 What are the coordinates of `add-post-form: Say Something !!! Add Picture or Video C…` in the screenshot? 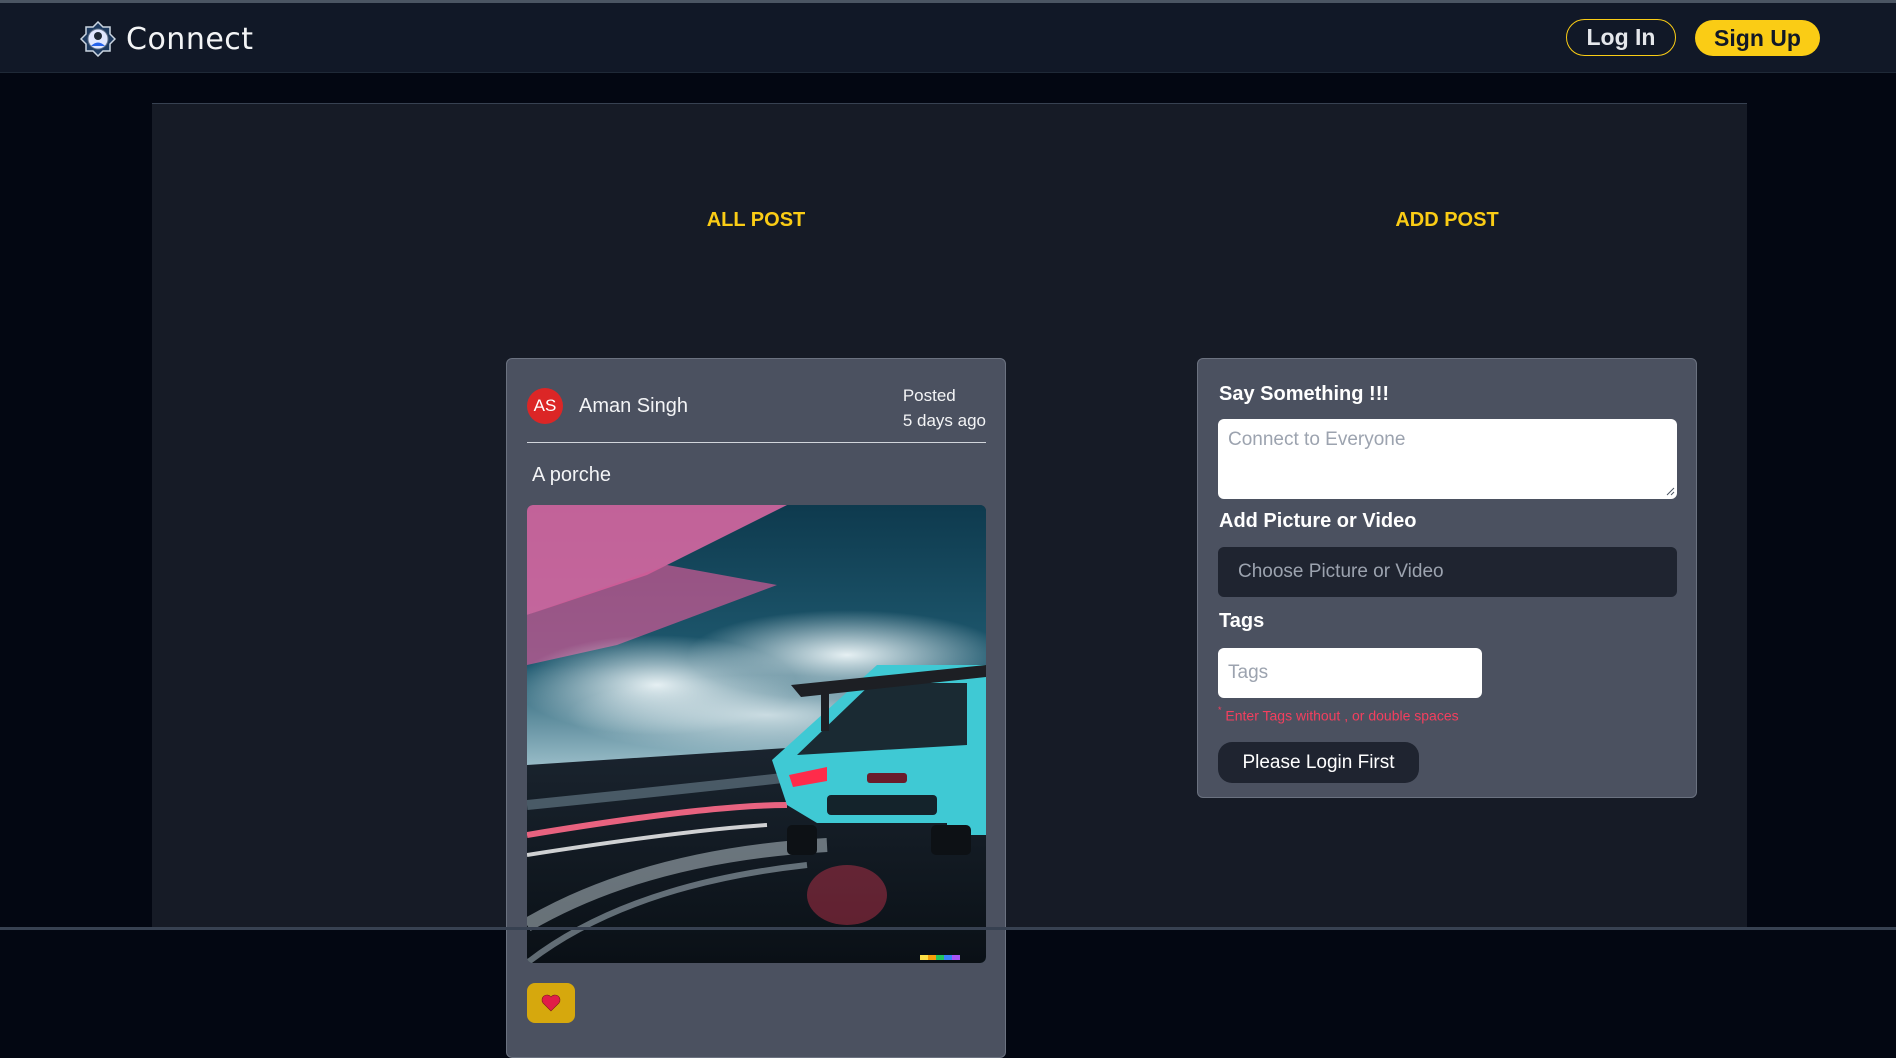 It's located at (1447, 578).